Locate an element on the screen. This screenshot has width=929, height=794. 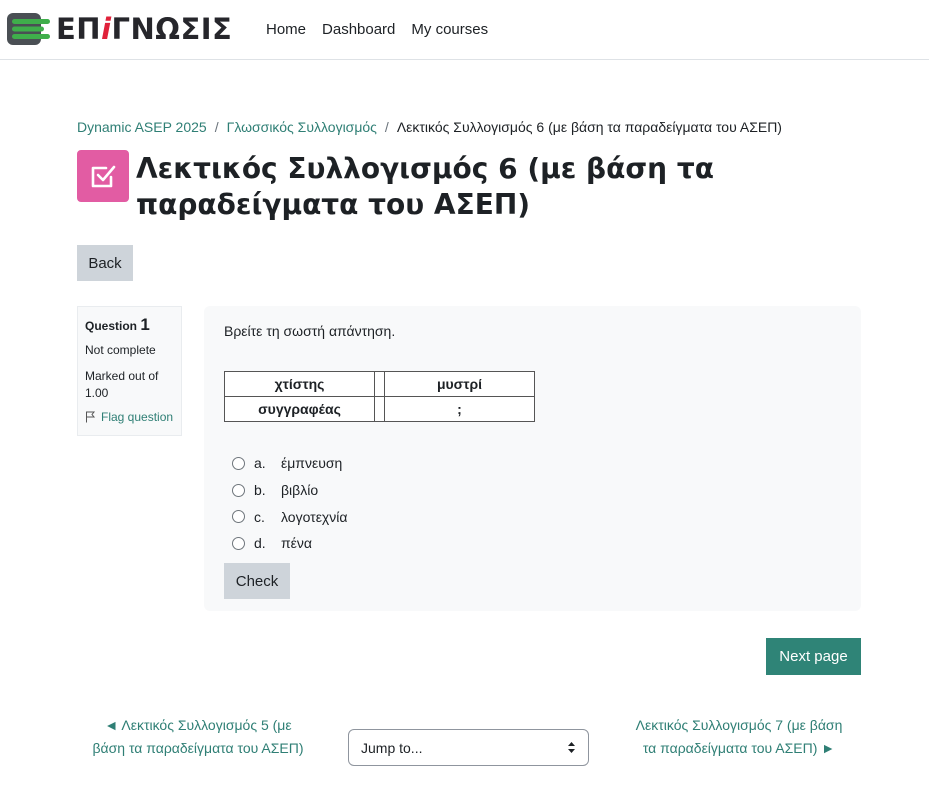
primary-navigation: Home Dashboard My courses is located at coordinates (377, 30).